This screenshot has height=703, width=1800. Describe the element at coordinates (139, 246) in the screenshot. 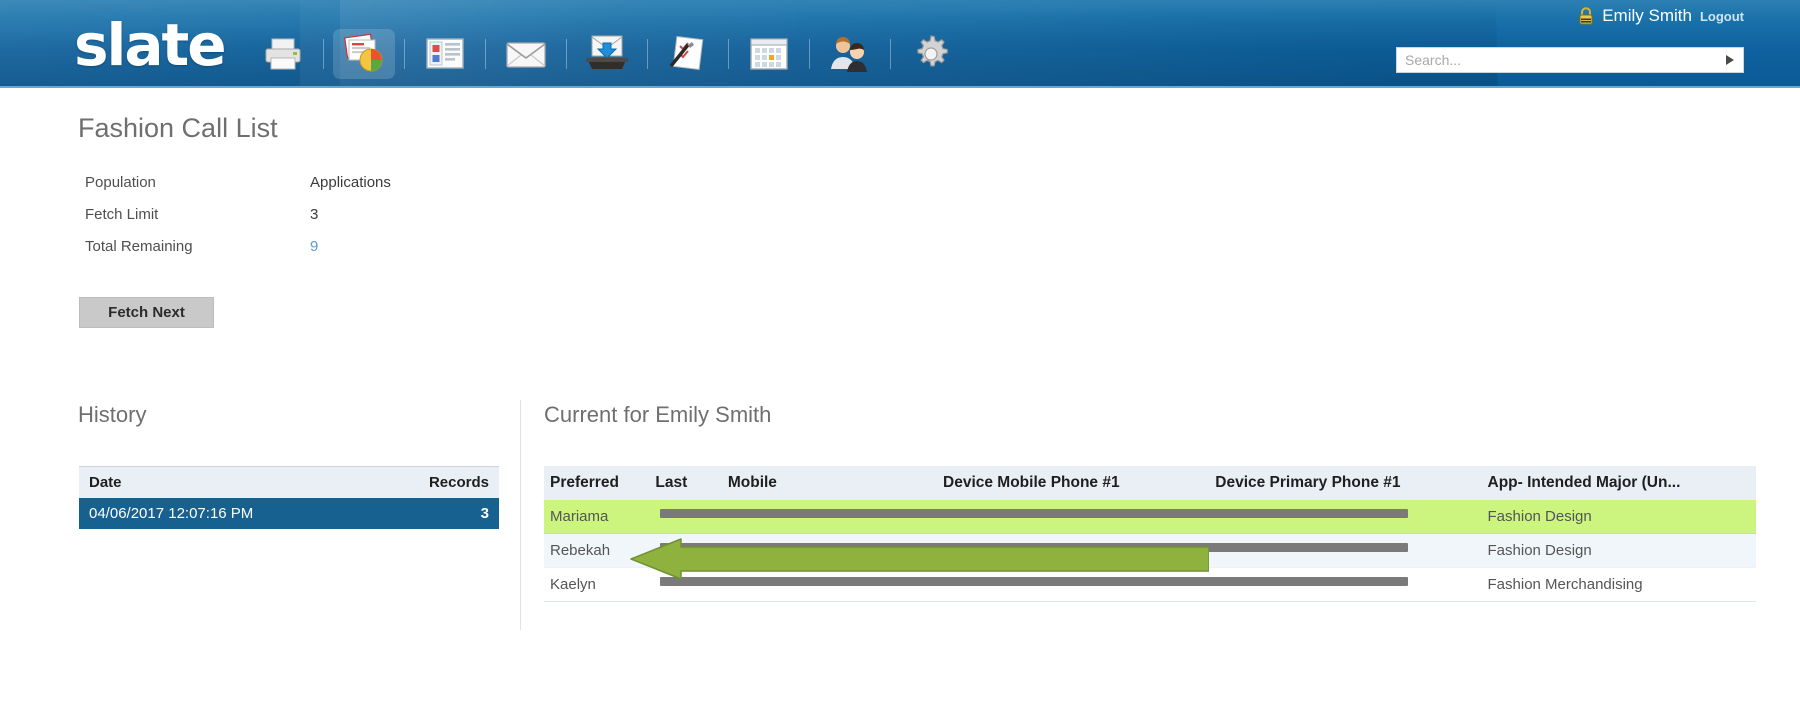

I see `meta-label: Total Remaining` at that location.